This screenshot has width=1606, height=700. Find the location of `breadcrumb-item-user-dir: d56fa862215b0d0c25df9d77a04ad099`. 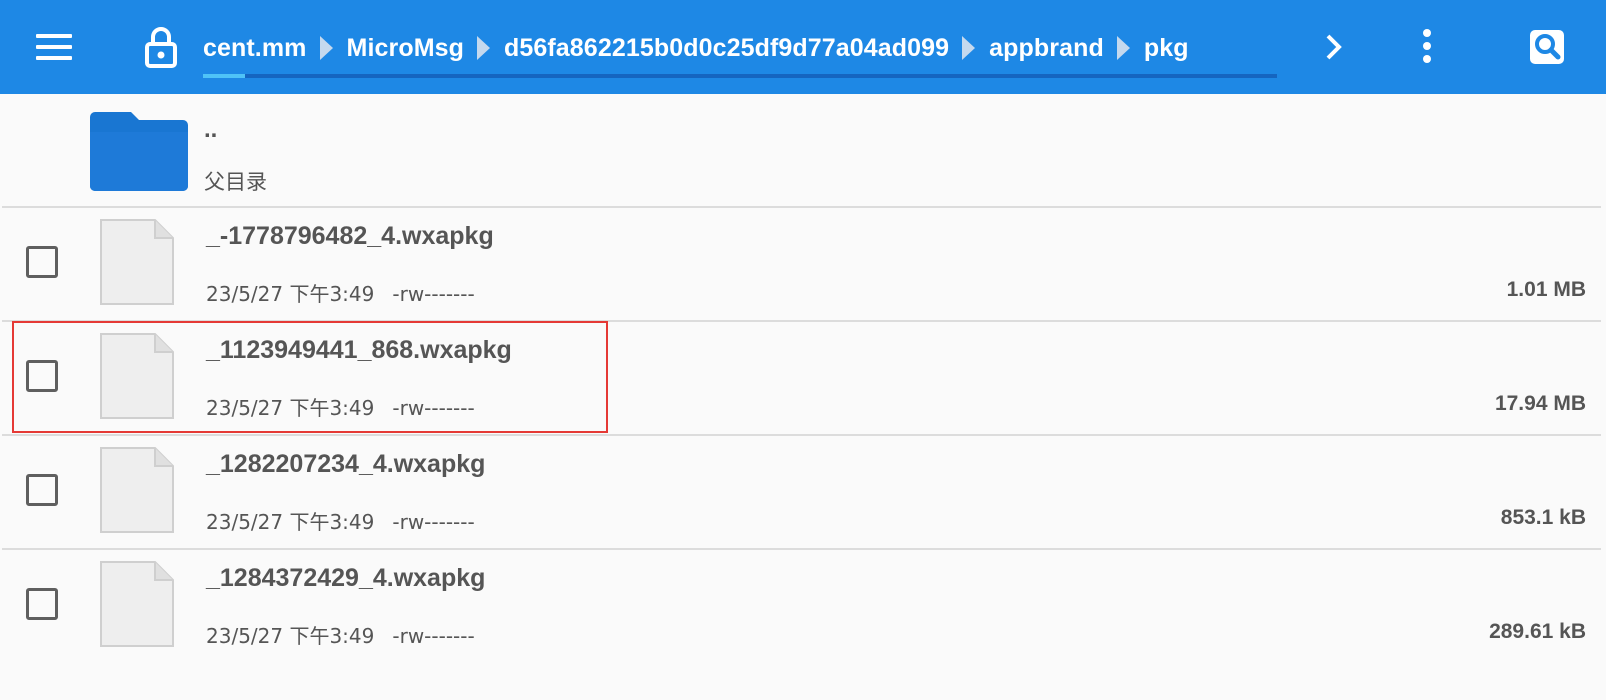

breadcrumb-item-user-dir: d56fa862215b0d0c25df9d77a04ad099 is located at coordinates (726, 48).